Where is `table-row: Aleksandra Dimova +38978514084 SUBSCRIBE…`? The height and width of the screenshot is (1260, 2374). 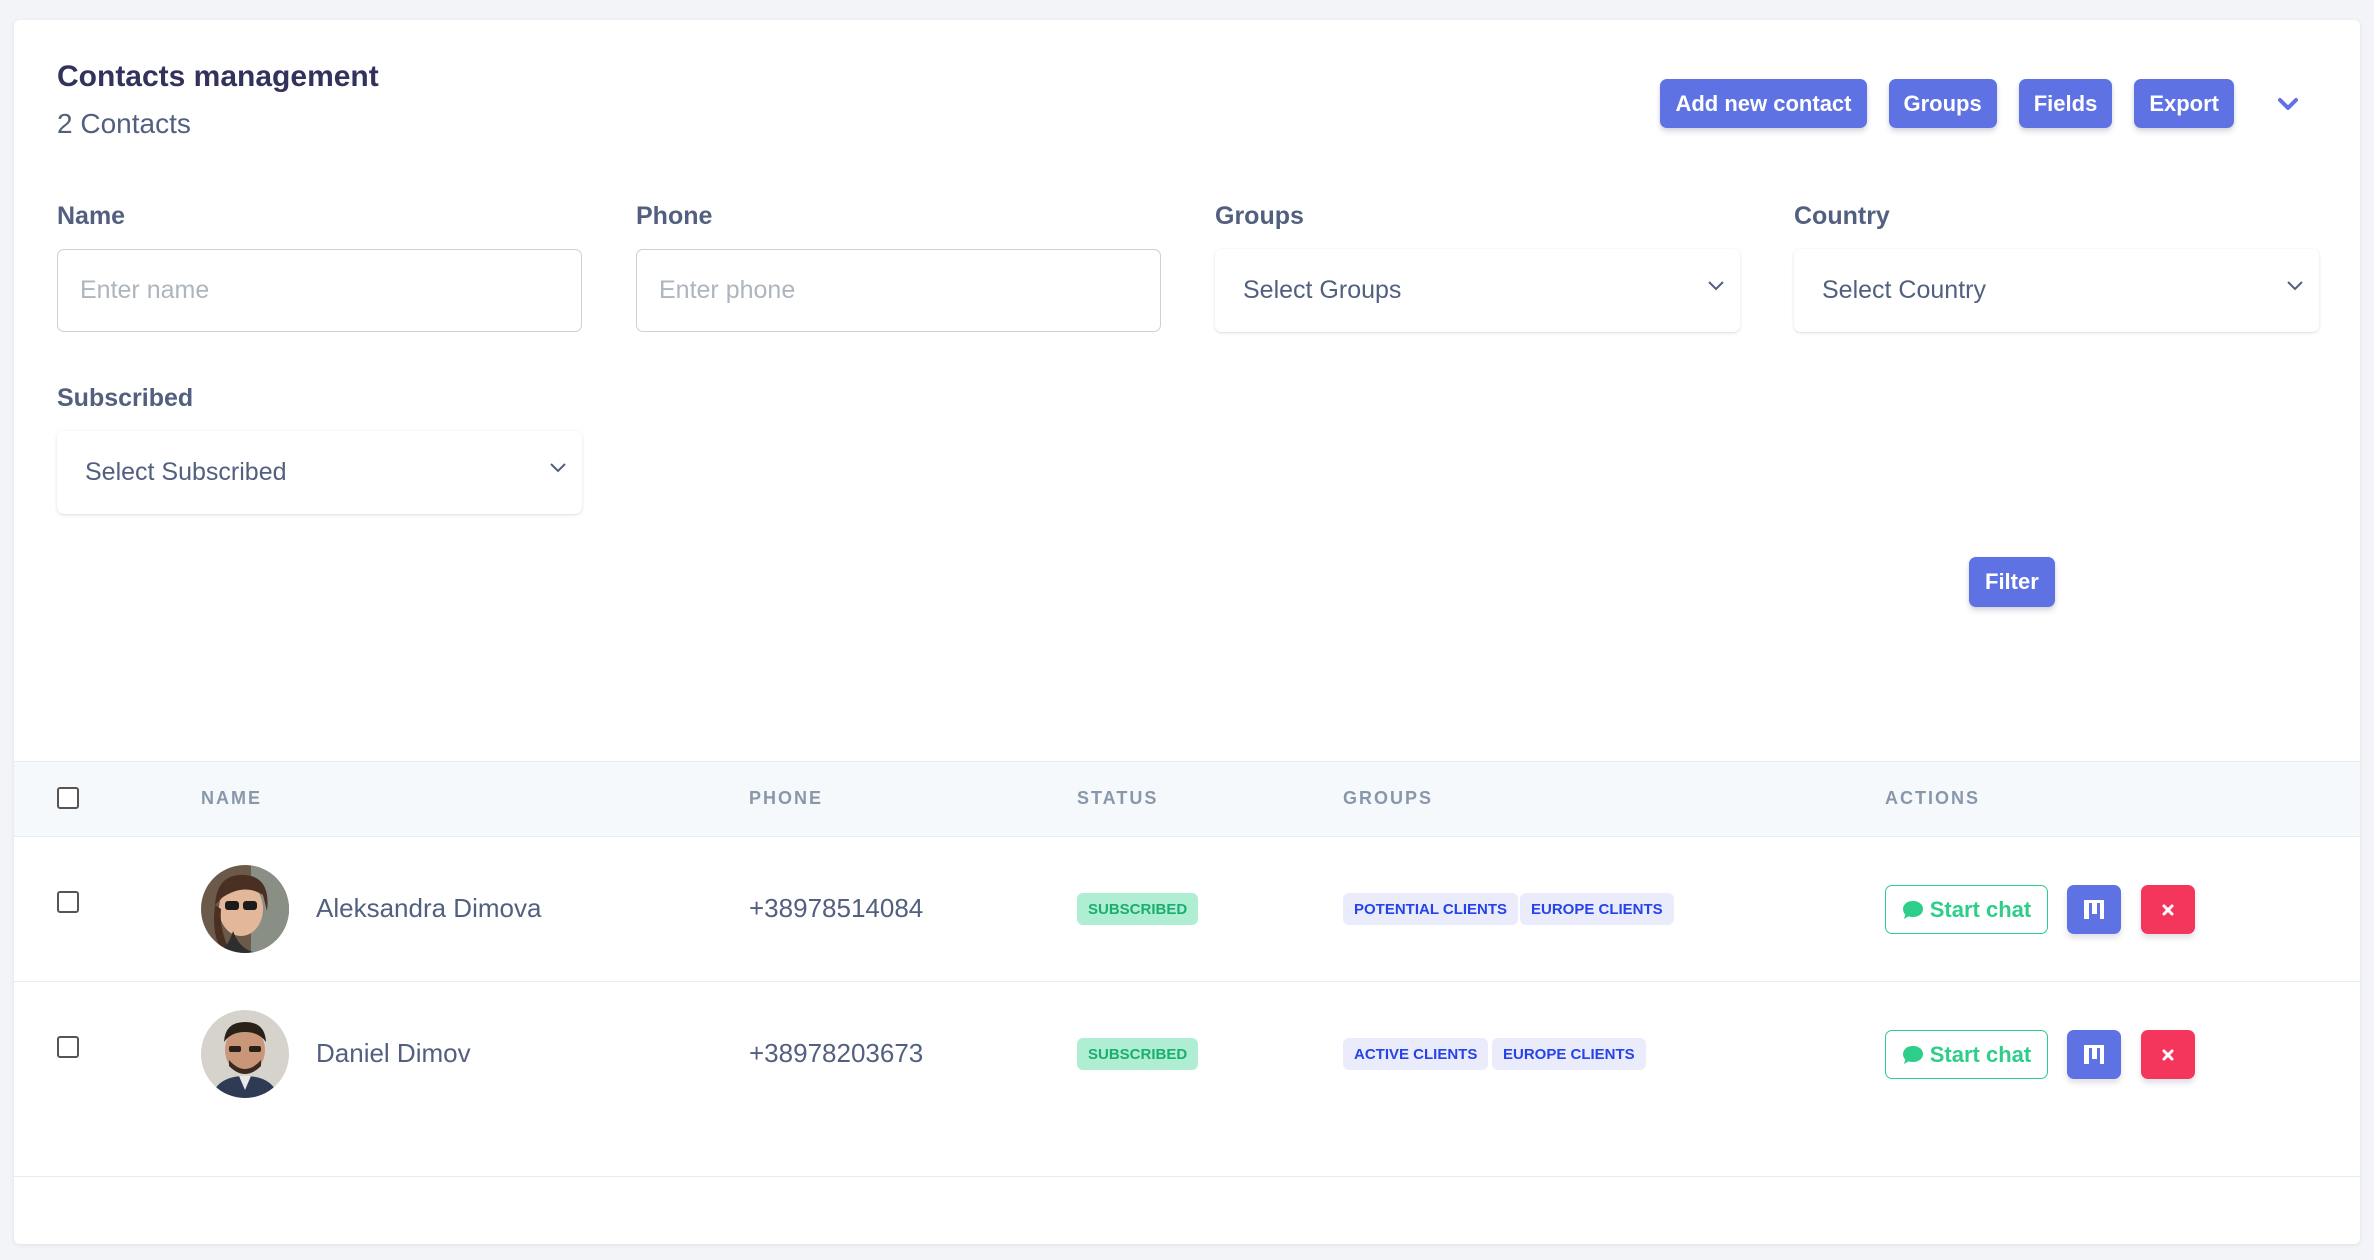
table-row: Aleksandra Dimova +38978514084 SUBSCRIBE… is located at coordinates (1187, 909).